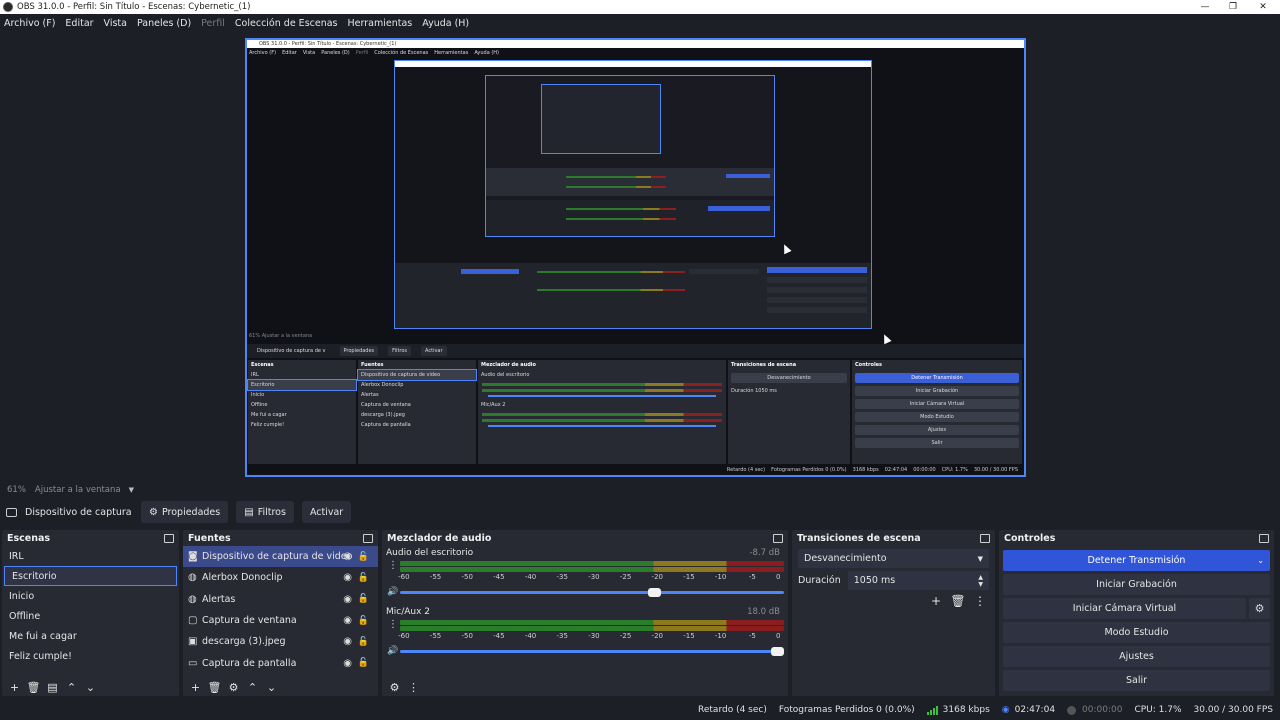 The height and width of the screenshot is (720, 1280). I want to click on menu-herramientas: Herramientas, so click(380, 23).